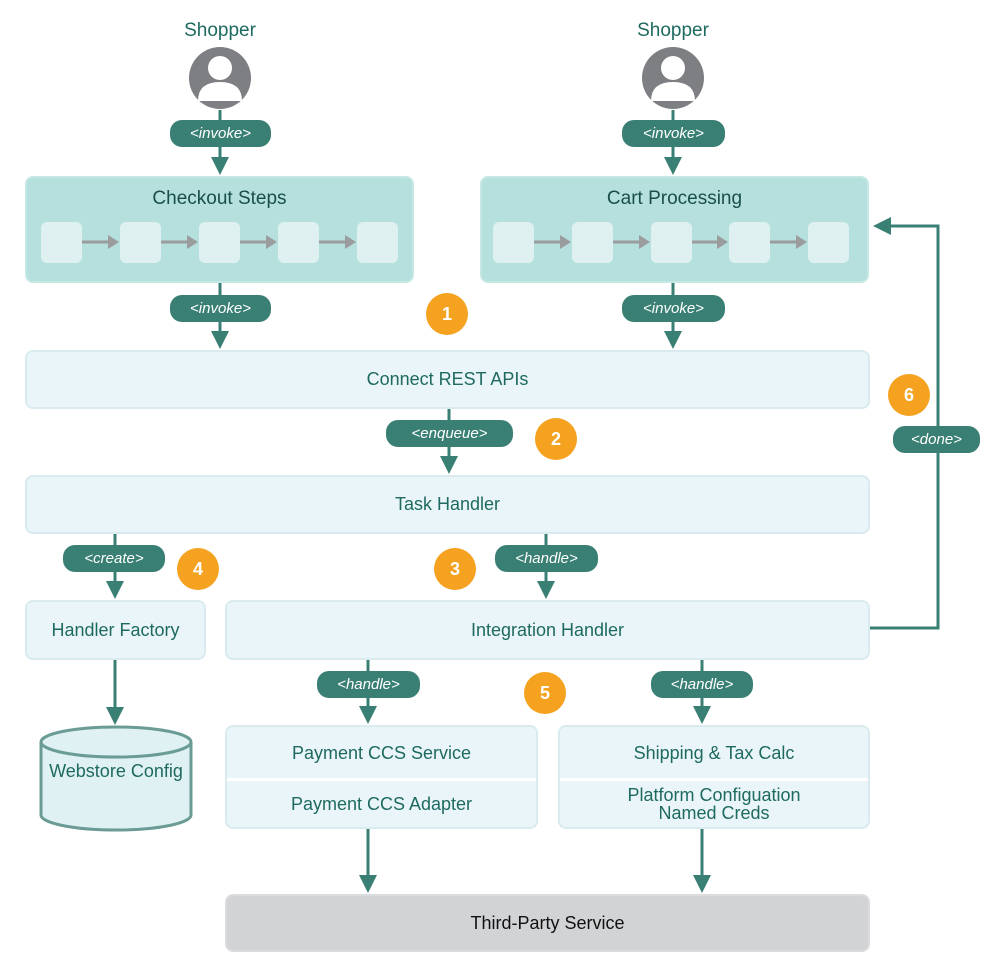 The height and width of the screenshot is (977, 1000). What do you see at coordinates (714, 754) in the screenshot?
I see `shipping-tax-calc: Shipping & Tax Calc` at bounding box center [714, 754].